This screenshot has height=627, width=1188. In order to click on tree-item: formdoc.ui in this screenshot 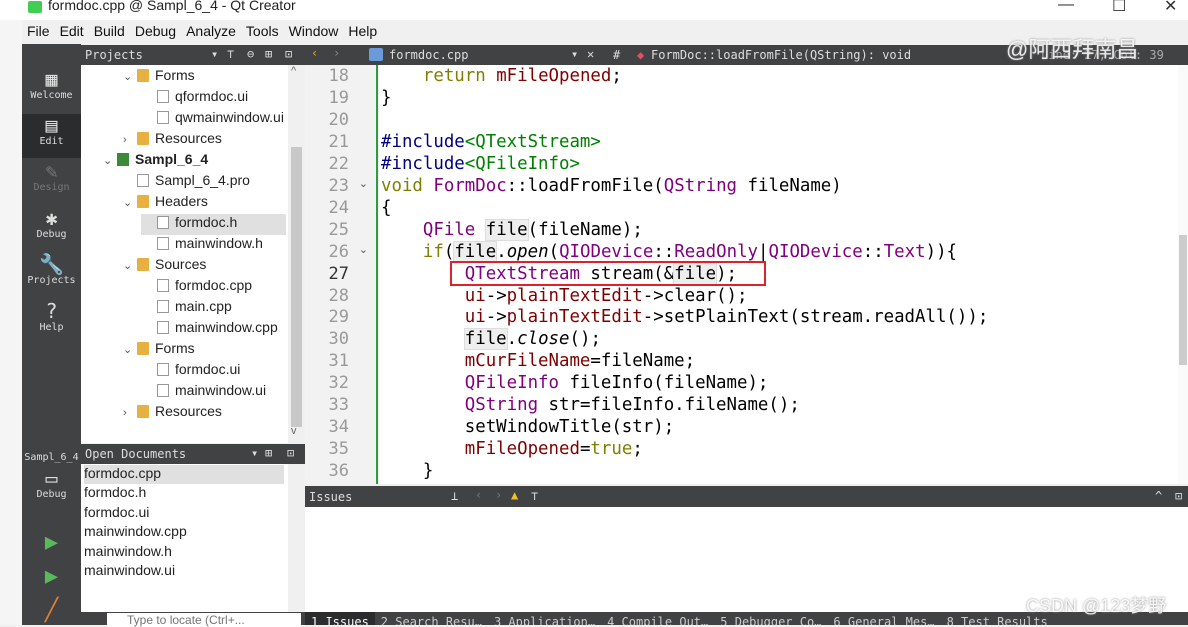, I will do `click(218, 371)`.